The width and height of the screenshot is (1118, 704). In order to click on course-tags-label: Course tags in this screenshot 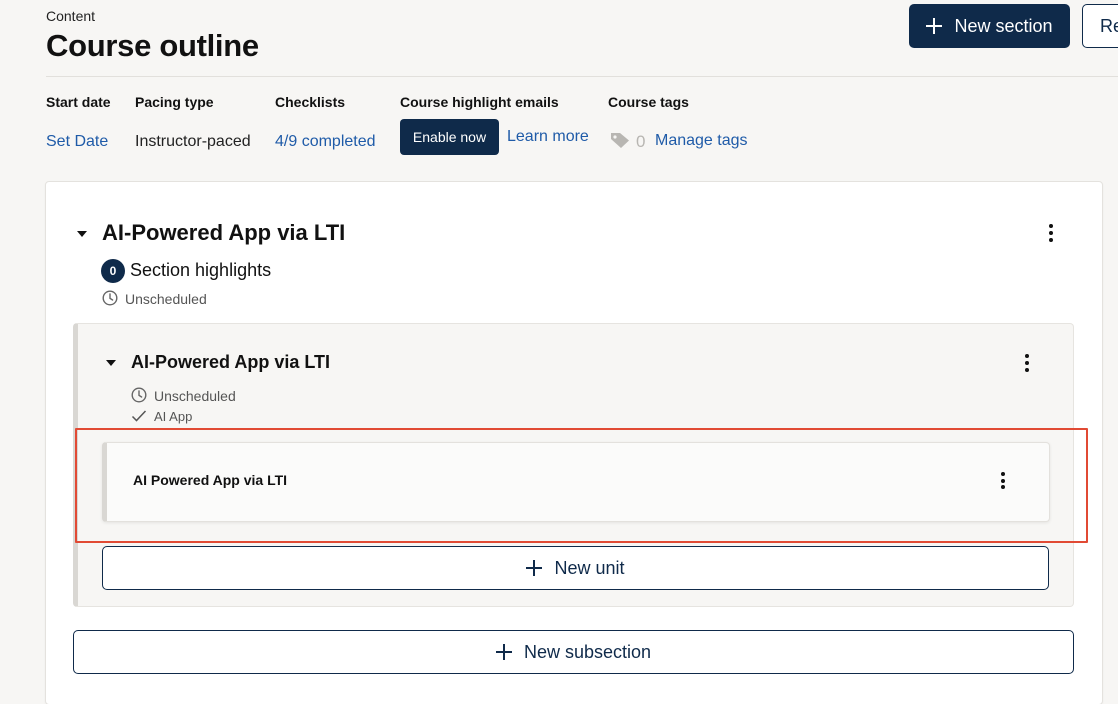, I will do `click(648, 102)`.